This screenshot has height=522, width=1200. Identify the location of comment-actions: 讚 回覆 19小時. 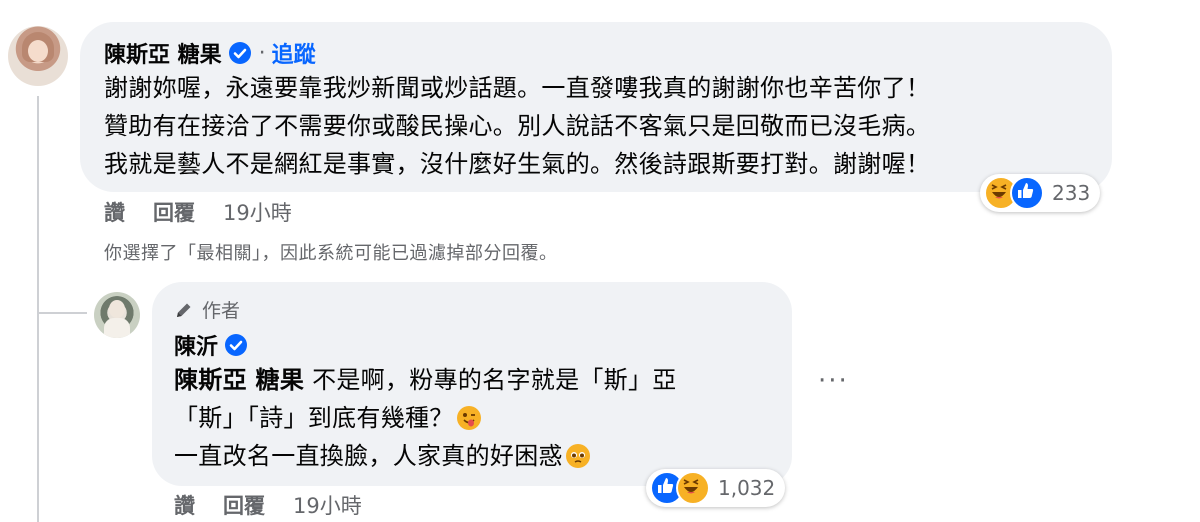
(198, 212).